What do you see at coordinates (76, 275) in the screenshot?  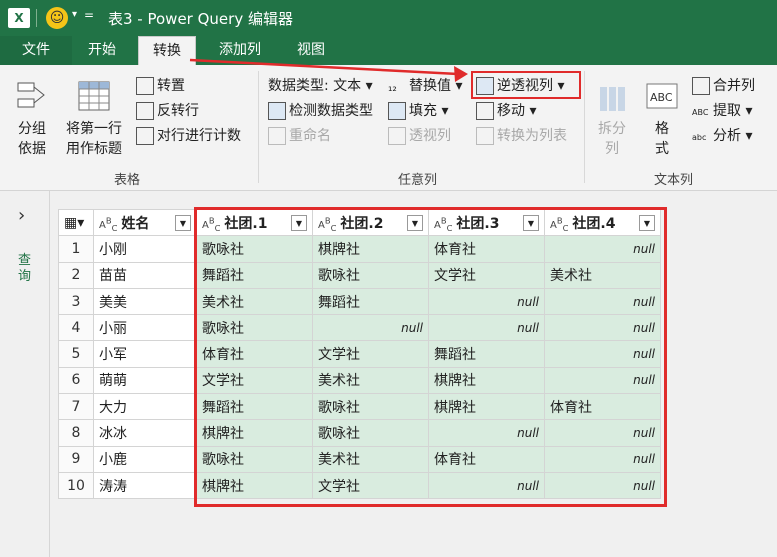 I see `row-number: 2` at bounding box center [76, 275].